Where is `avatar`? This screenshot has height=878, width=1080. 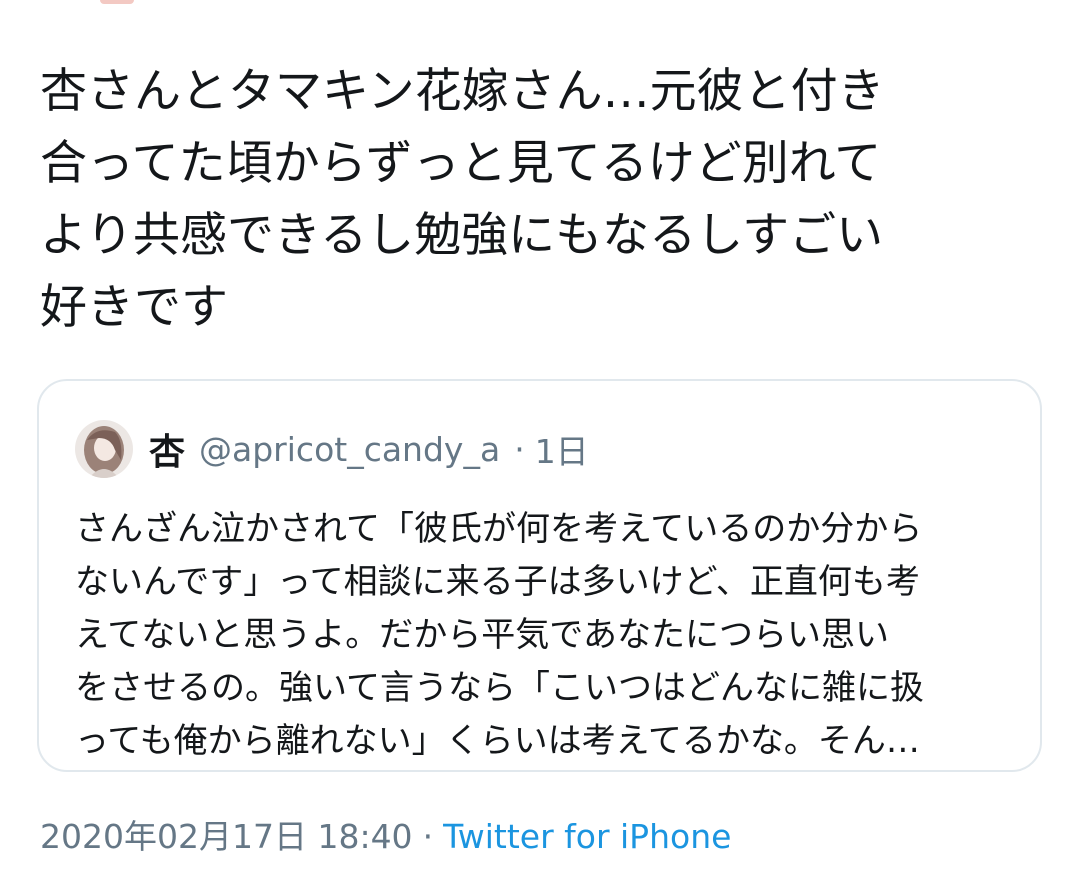 avatar is located at coordinates (104, 449).